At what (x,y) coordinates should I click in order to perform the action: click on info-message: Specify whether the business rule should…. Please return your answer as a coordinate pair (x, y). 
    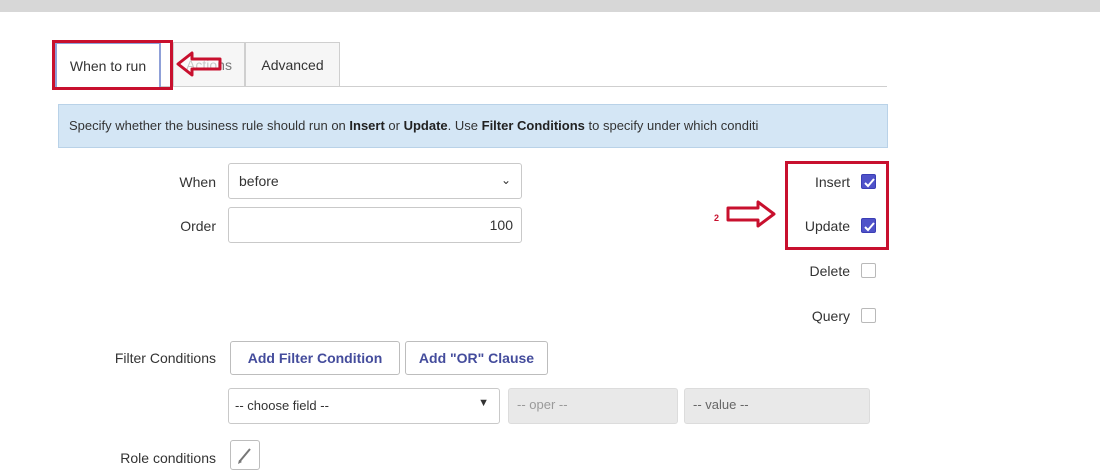
    Looking at the image, I should click on (473, 126).